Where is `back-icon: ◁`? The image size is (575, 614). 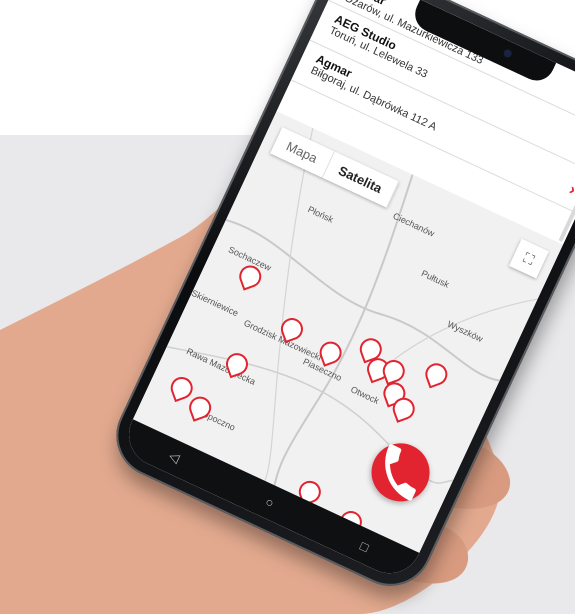
back-icon: ◁ is located at coordinates (174, 457).